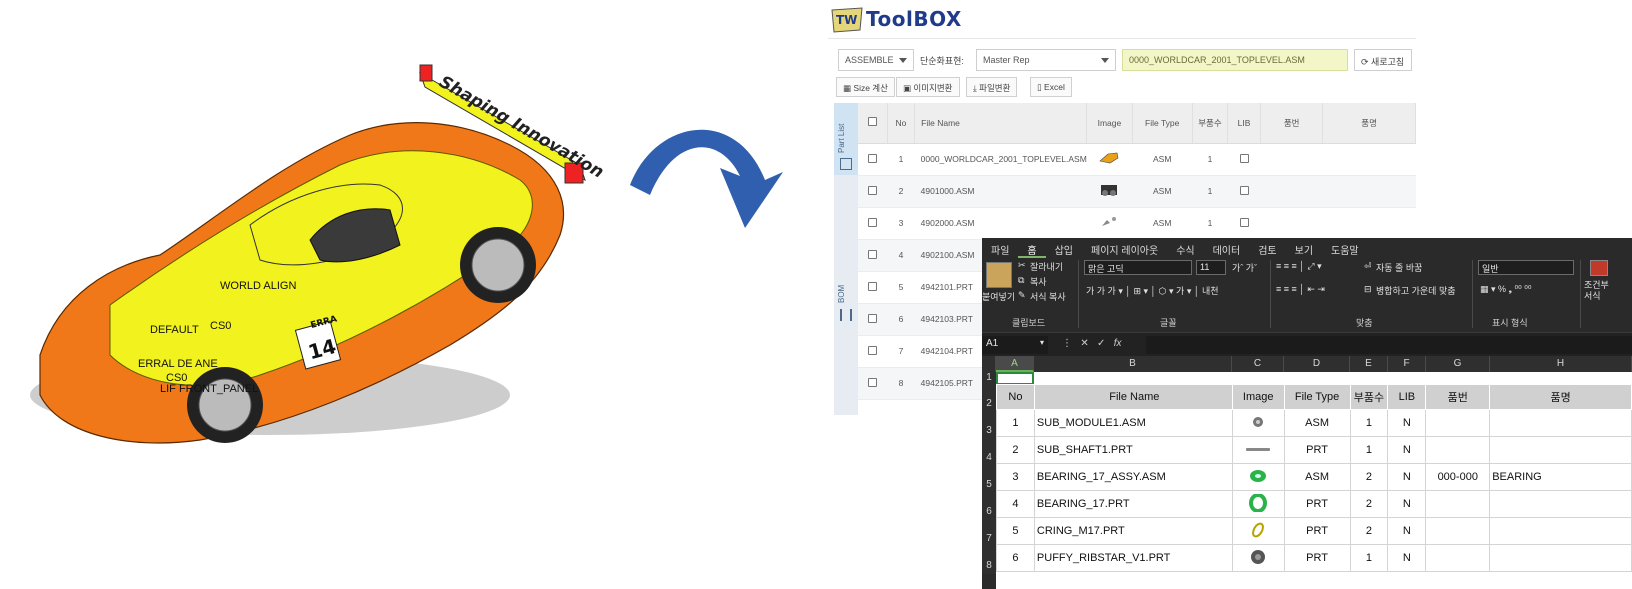  What do you see at coordinates (1317, 397) in the screenshot?
I see `sheet-header-file-type: File Type` at bounding box center [1317, 397].